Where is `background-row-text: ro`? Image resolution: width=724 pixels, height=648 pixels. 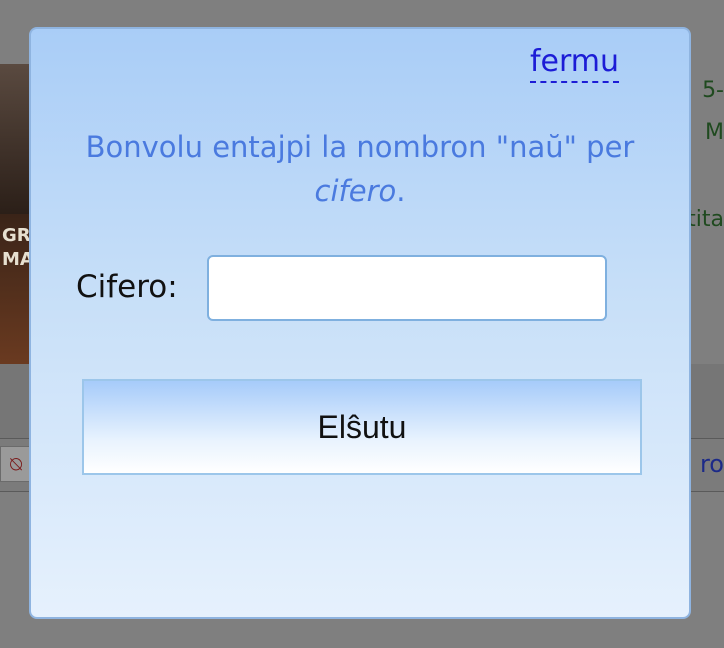 background-row-text: ro is located at coordinates (711, 464).